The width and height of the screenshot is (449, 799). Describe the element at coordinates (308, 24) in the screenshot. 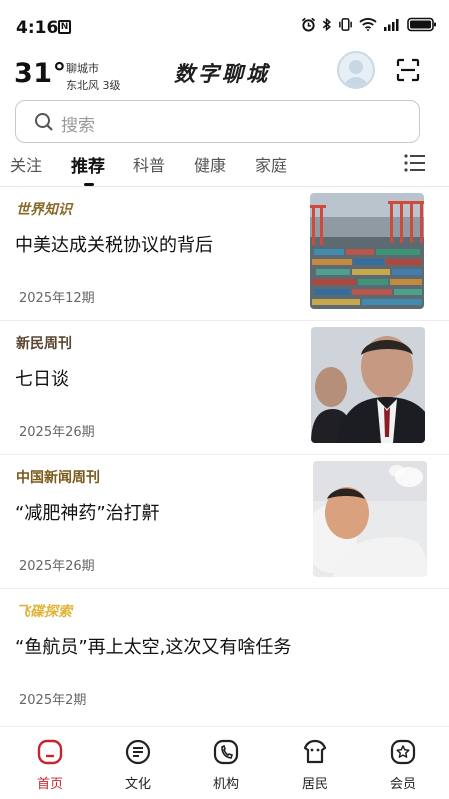

I see `alarm-icon` at that location.